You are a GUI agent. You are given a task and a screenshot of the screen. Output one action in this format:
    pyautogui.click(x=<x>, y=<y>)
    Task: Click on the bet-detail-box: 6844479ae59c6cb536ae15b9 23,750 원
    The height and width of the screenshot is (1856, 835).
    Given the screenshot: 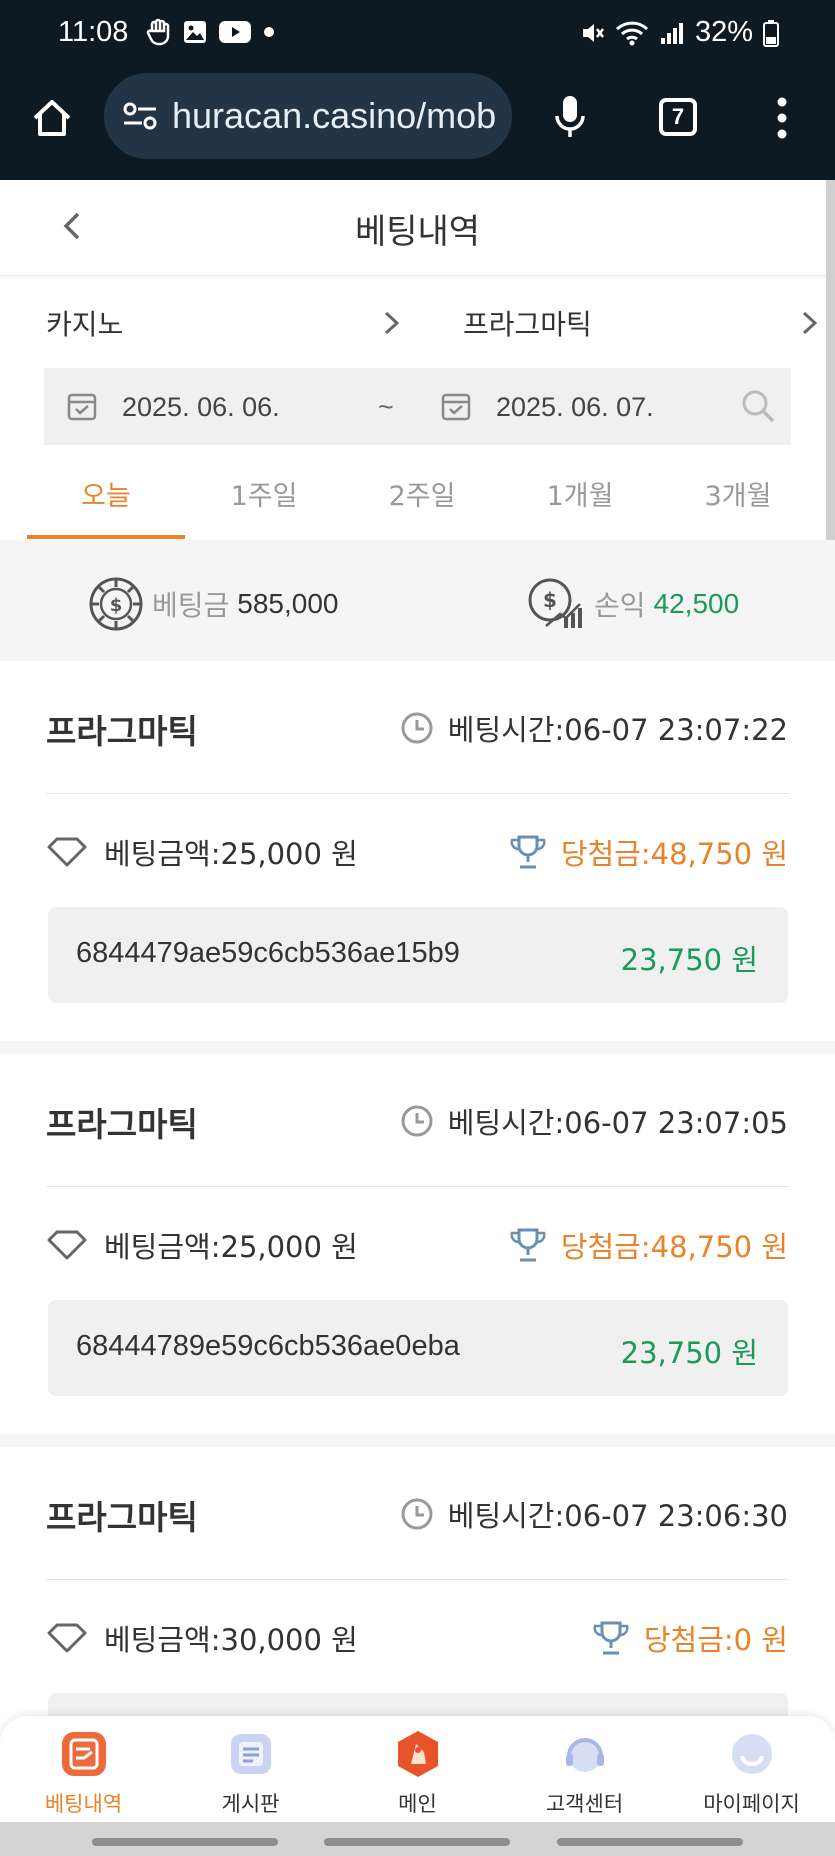 What is the action you would take?
    pyautogui.click(x=418, y=955)
    